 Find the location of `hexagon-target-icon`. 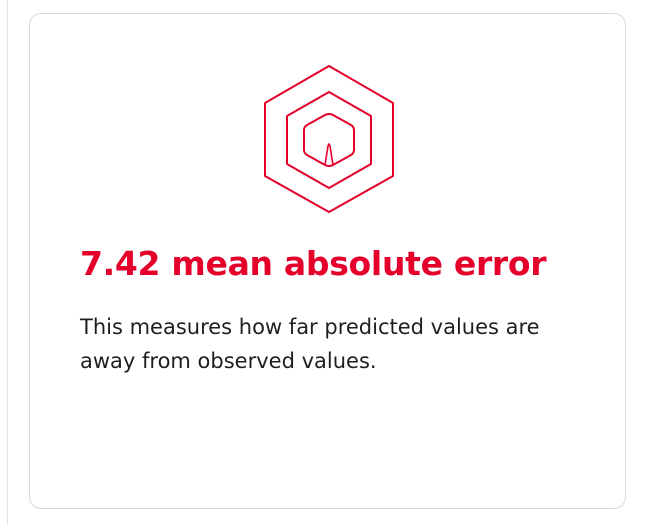

hexagon-target-icon is located at coordinates (329, 139).